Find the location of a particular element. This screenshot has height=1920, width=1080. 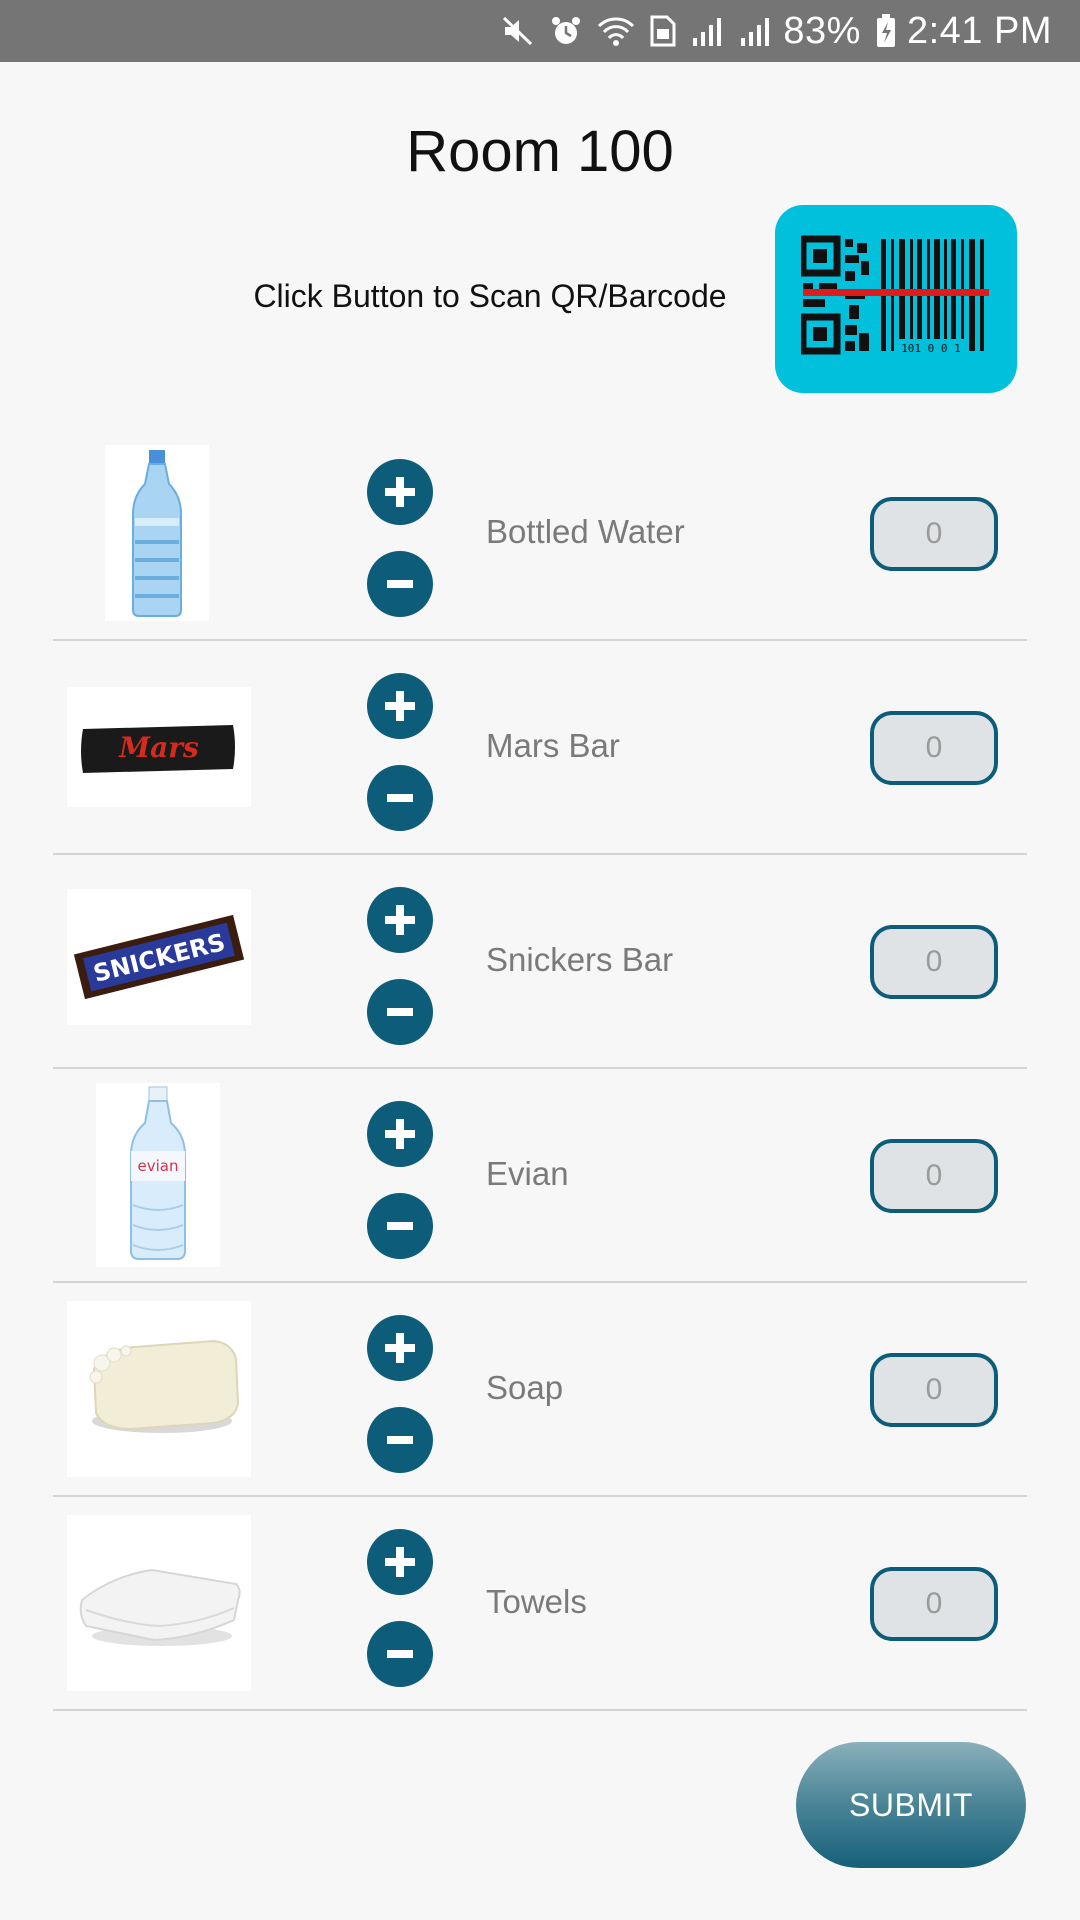

qr-barcode-scanner-icon: 101 0 0 1 is located at coordinates (895, 295).